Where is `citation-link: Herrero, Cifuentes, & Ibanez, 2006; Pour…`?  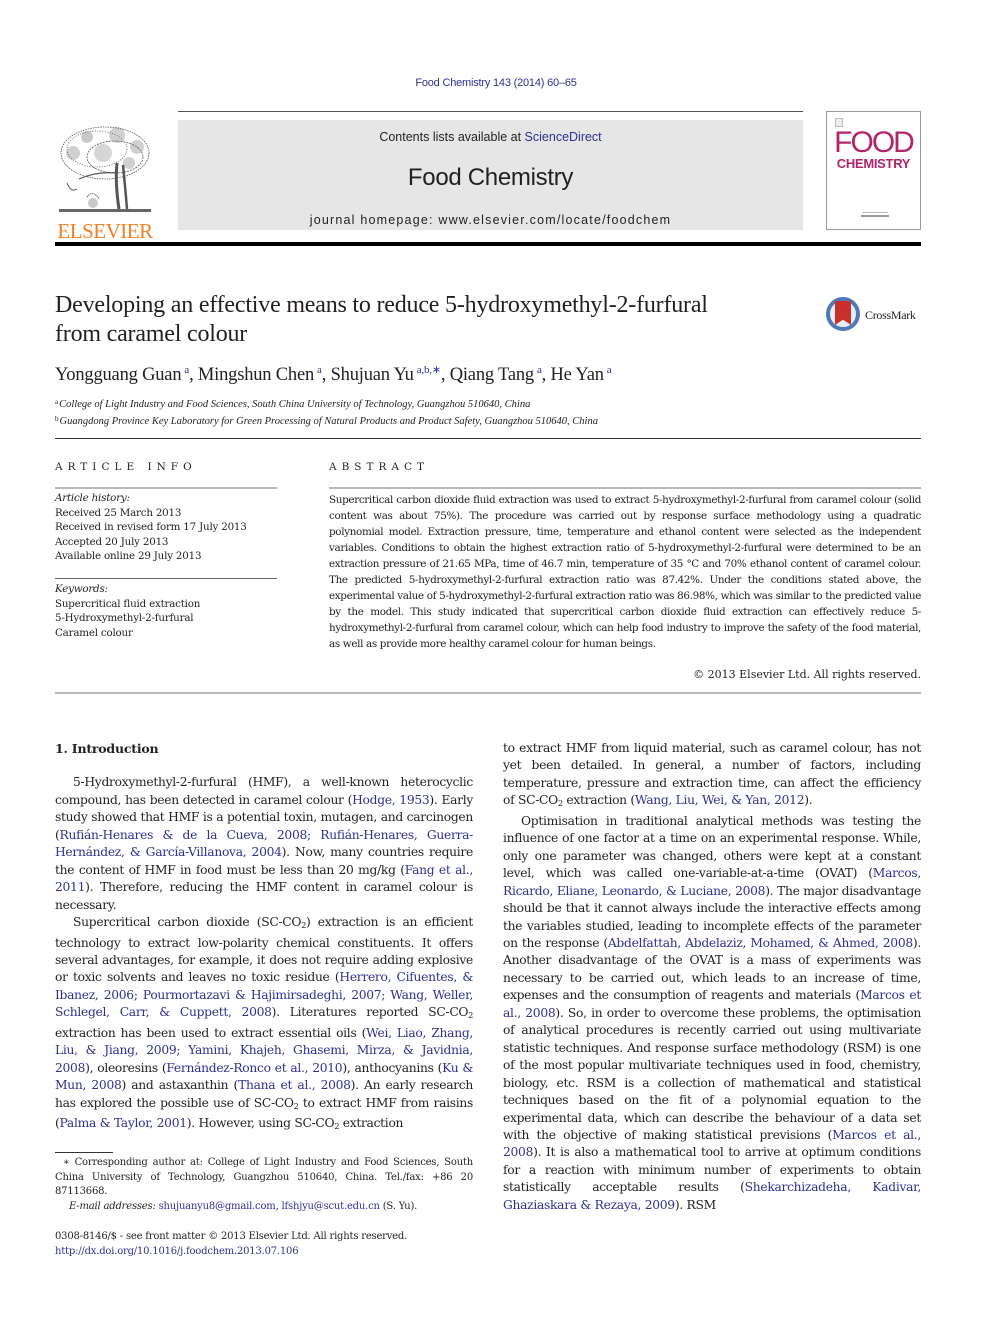
citation-link: Herrero, Cifuentes, & Ibanez, 2006; Pour… is located at coordinates (264, 994).